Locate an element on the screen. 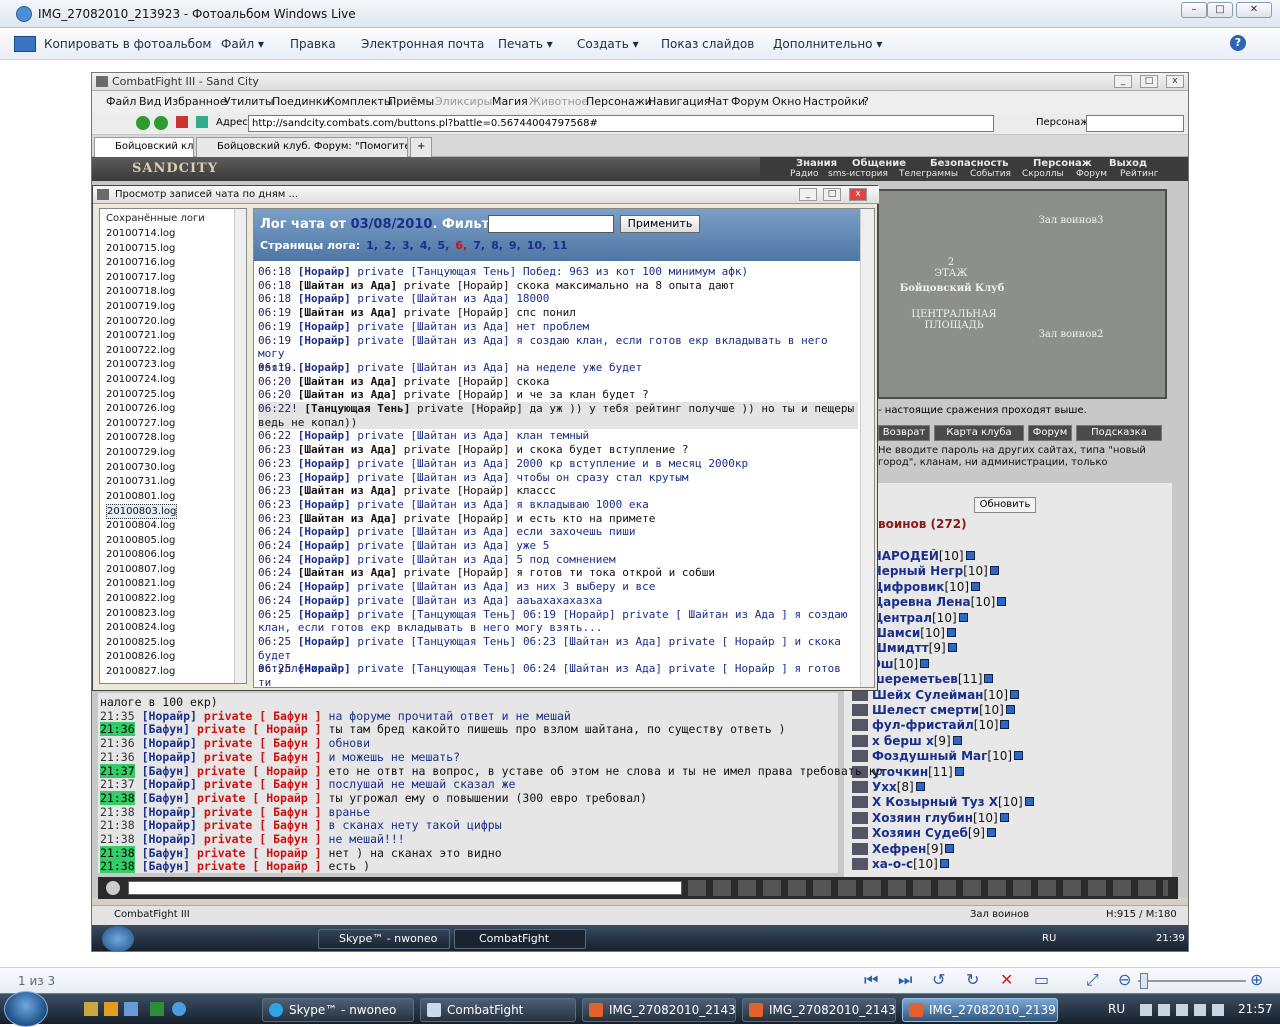  user-name: Черный Негр is located at coordinates (917, 571).